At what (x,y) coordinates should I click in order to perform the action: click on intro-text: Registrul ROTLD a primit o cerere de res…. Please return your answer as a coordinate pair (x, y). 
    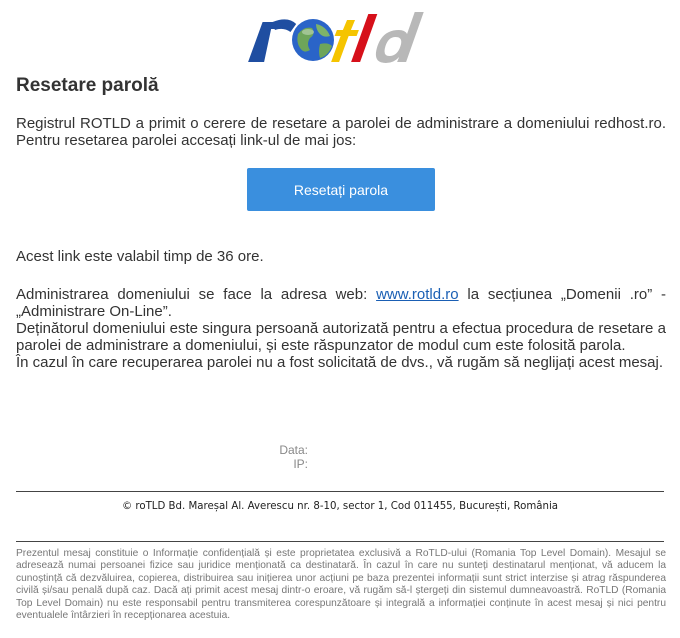
    Looking at the image, I should click on (341, 132).